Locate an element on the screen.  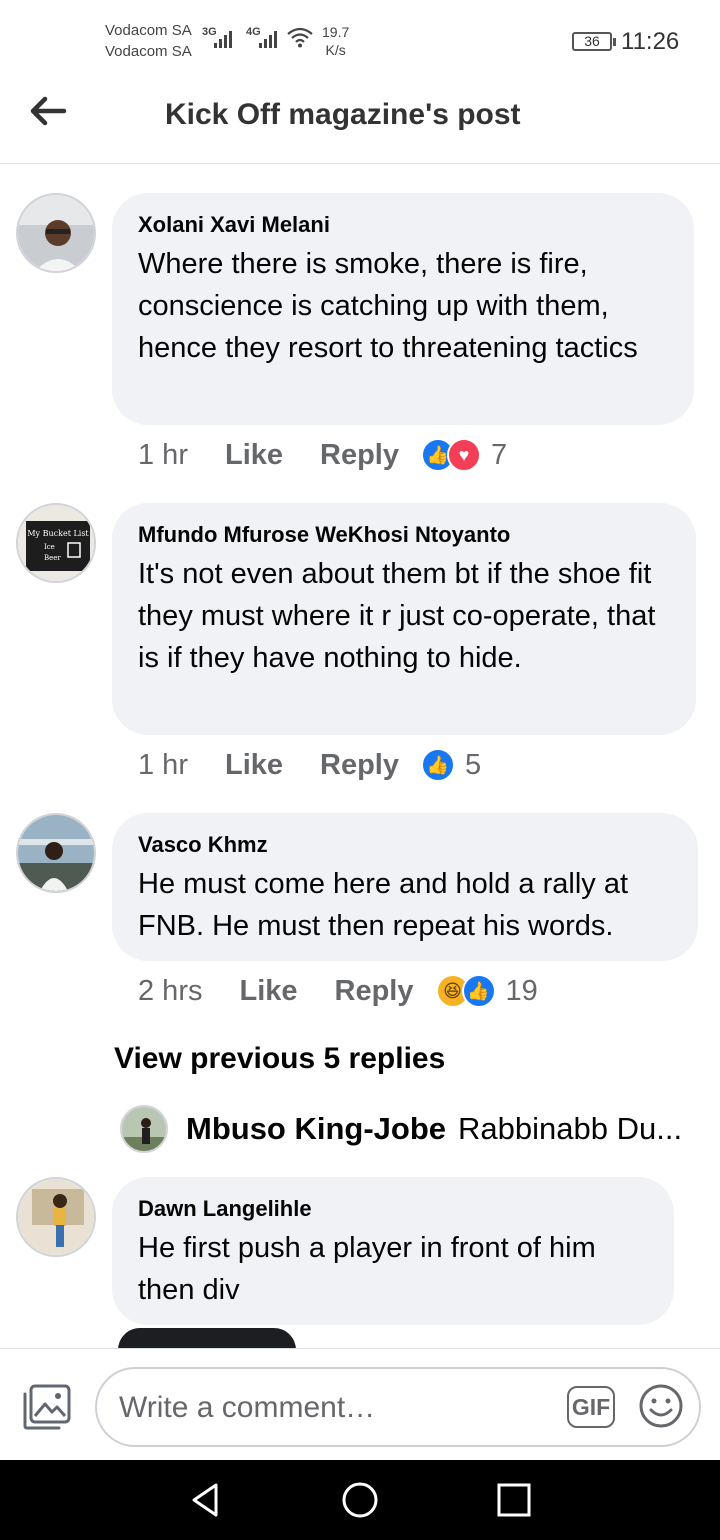
network-speed: 19.7 K/s is located at coordinates (335, 41).